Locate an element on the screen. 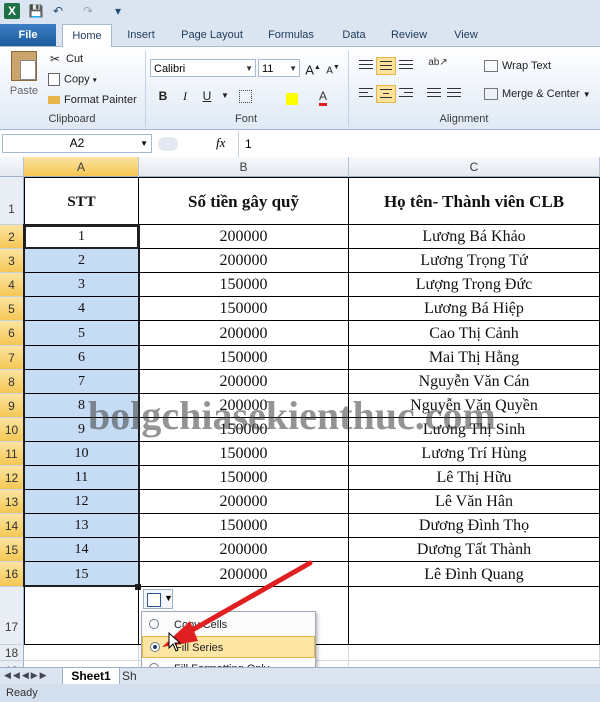 The height and width of the screenshot is (702, 600). font-color-icon: A is located at coordinates (323, 96).